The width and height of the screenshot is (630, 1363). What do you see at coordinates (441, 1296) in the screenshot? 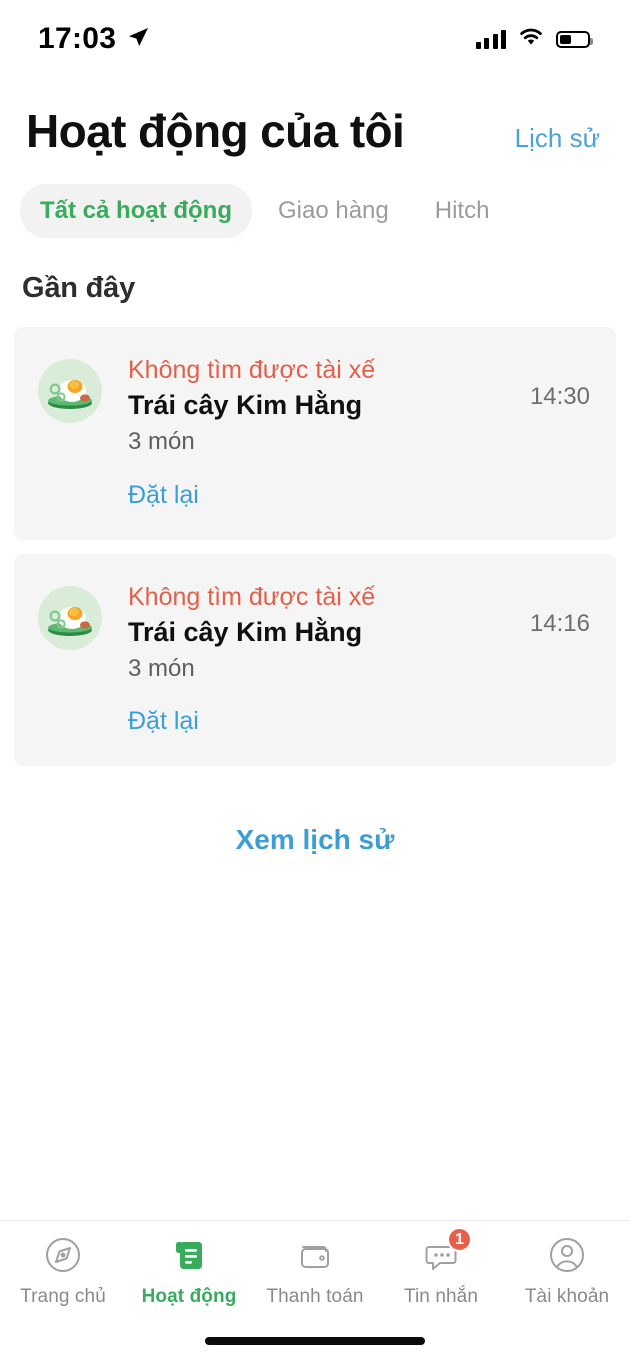
I see `nav-label-messages: Tin nhắn` at bounding box center [441, 1296].